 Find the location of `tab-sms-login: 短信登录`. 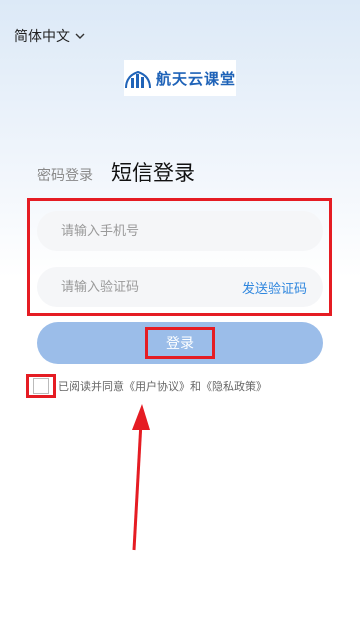

tab-sms-login: 短信登录 is located at coordinates (153, 172).